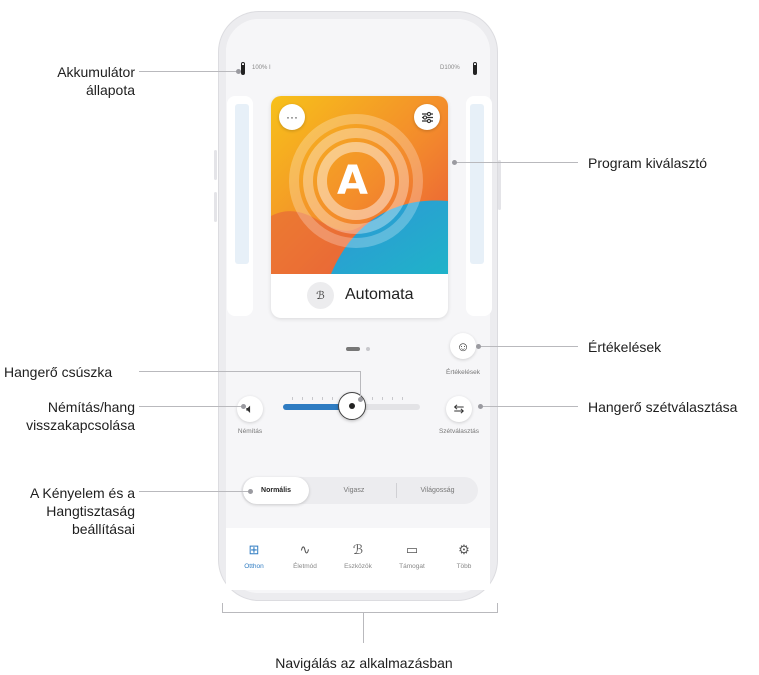 The height and width of the screenshot is (675, 759). What do you see at coordinates (360, 385) in the screenshot?
I see `slider-leader-vertical` at bounding box center [360, 385].